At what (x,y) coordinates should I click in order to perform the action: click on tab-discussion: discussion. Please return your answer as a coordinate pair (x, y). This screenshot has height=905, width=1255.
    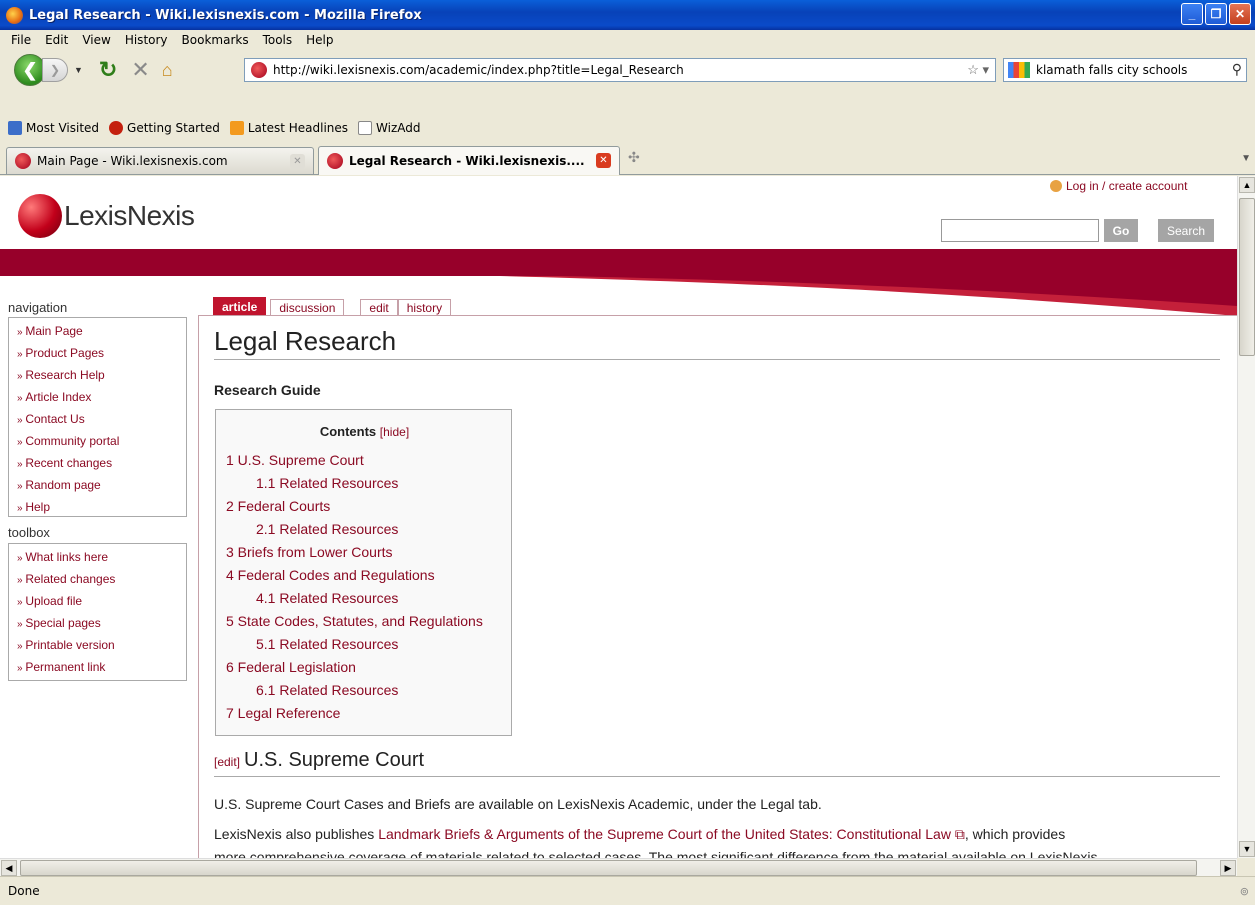
    Looking at the image, I should click on (307, 307).